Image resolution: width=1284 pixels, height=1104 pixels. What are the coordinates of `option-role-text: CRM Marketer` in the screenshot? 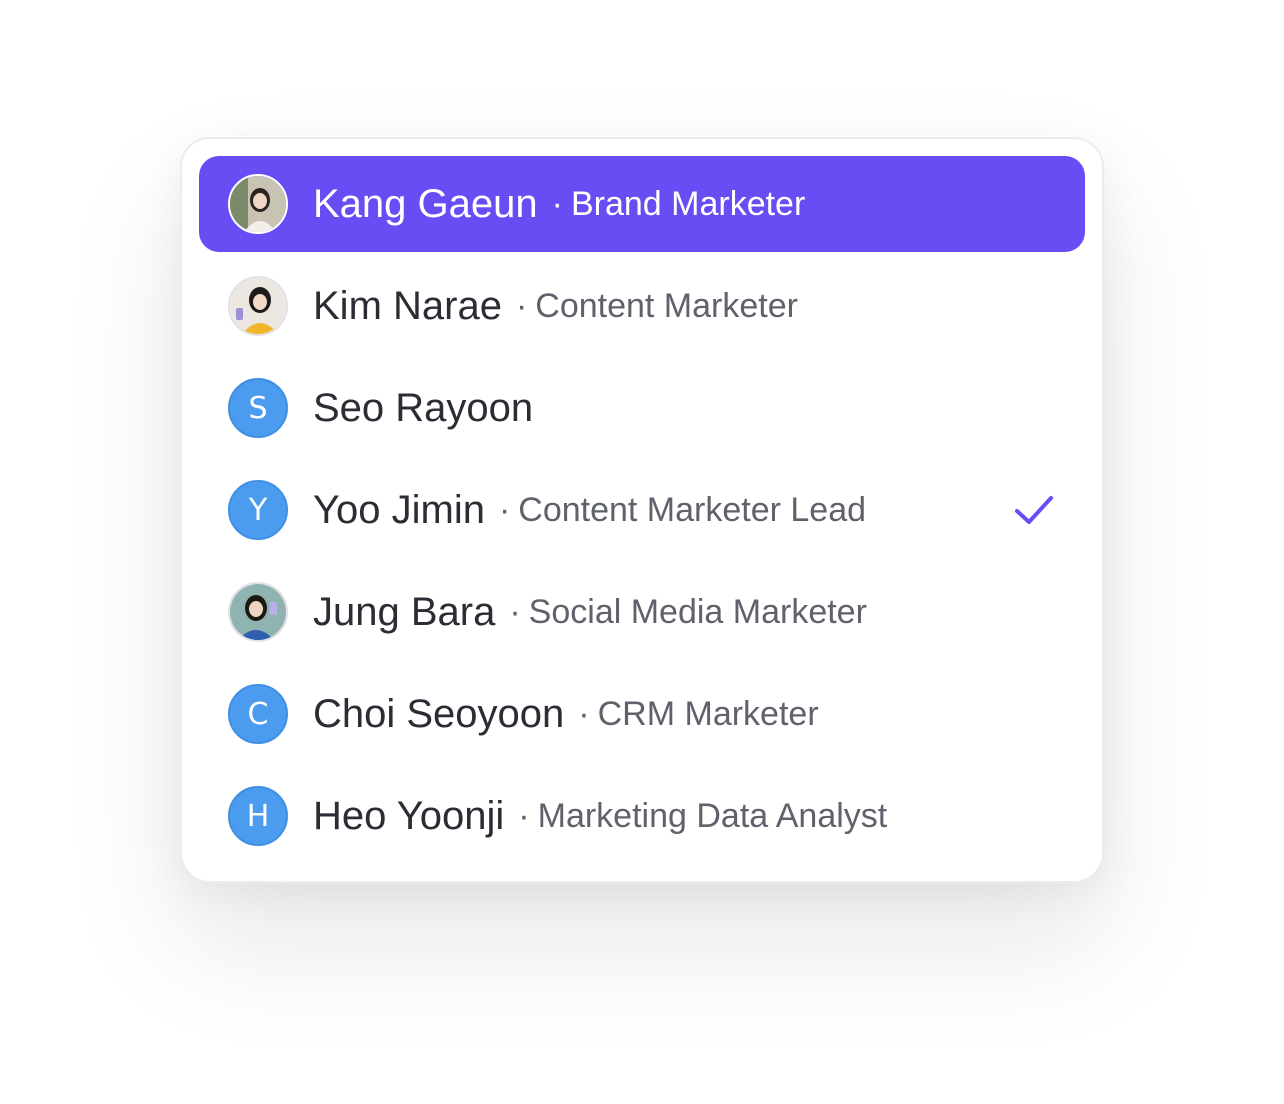 It's located at (708, 713).